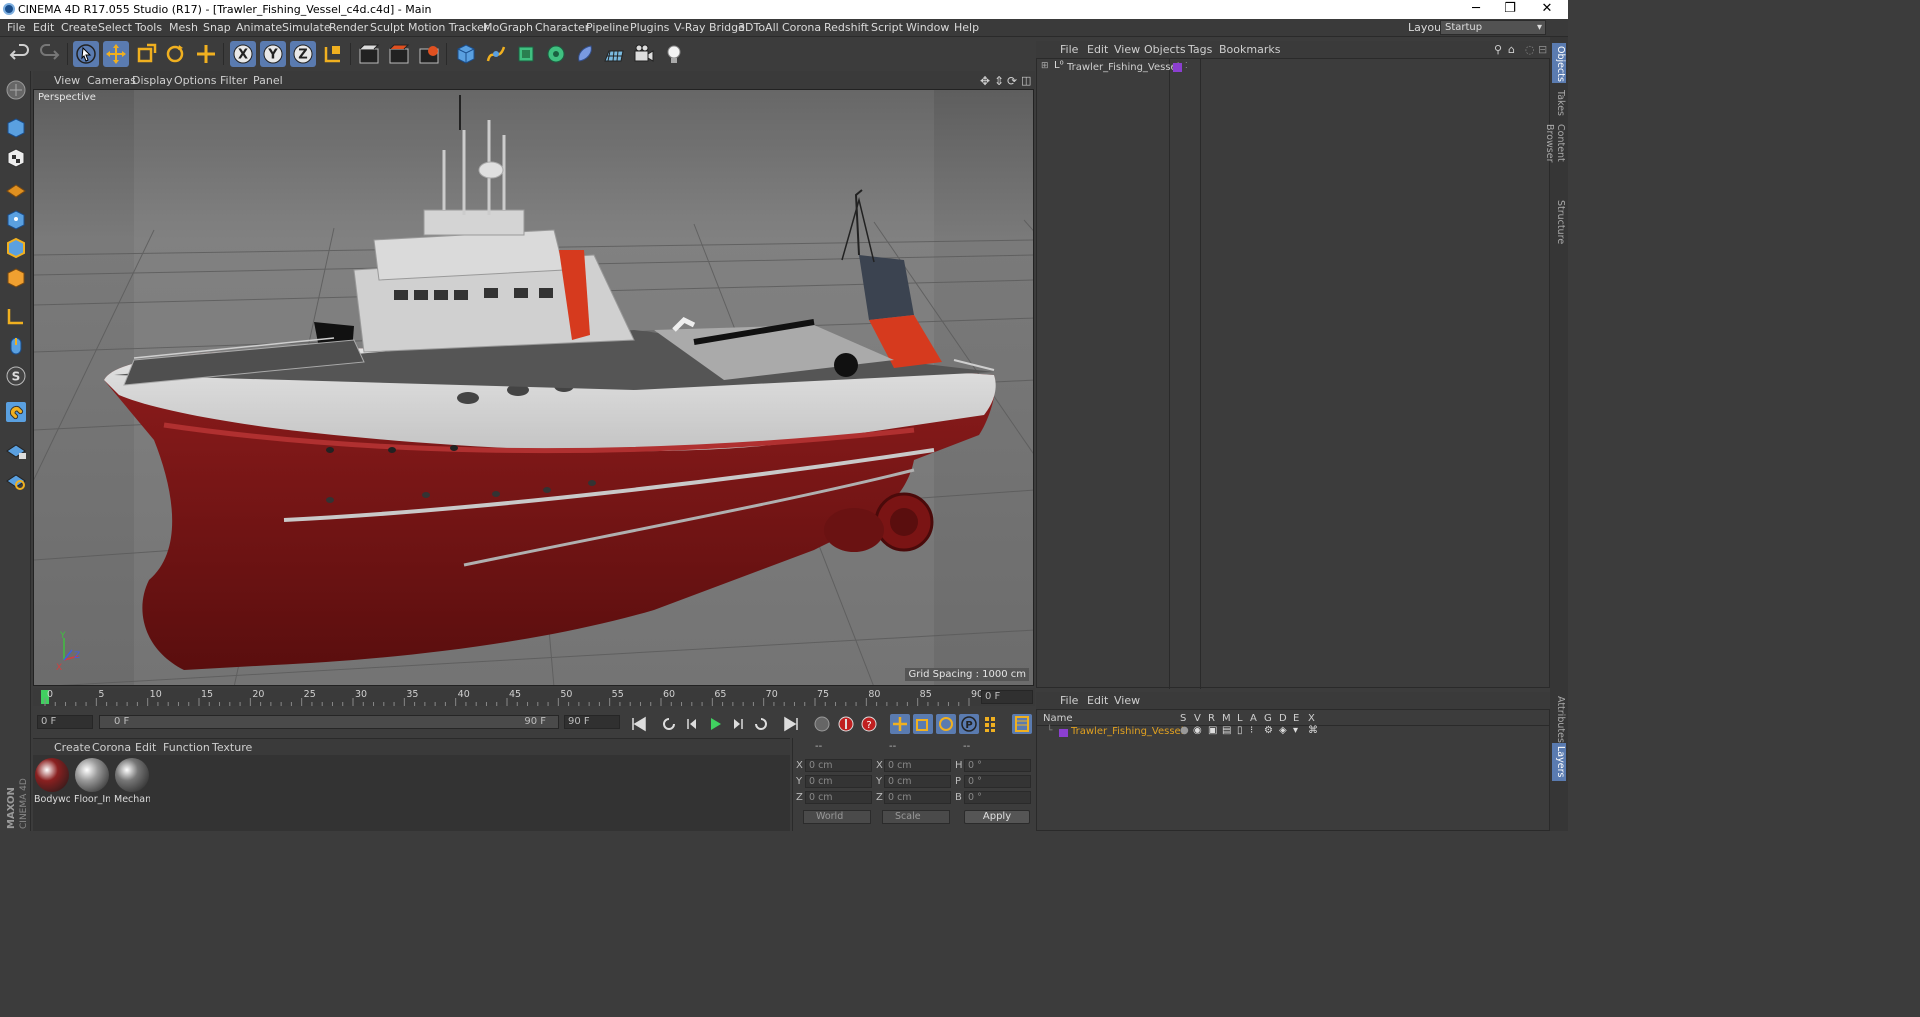 This screenshot has width=1920, height=1017. I want to click on visible-eye-icon: ◉, so click(1197, 730).